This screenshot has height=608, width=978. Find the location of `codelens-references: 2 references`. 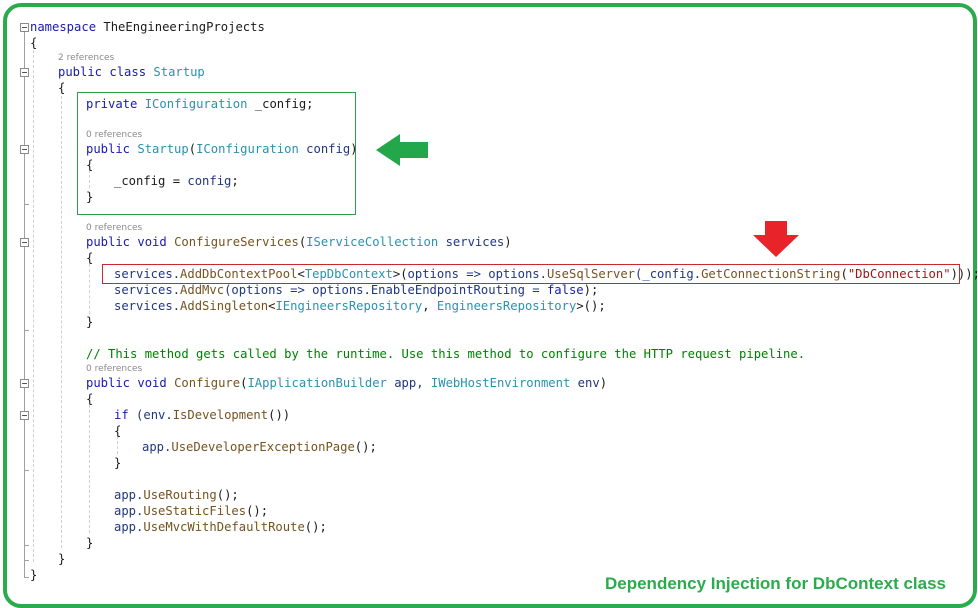

codelens-references: 2 references is located at coordinates (86, 58).